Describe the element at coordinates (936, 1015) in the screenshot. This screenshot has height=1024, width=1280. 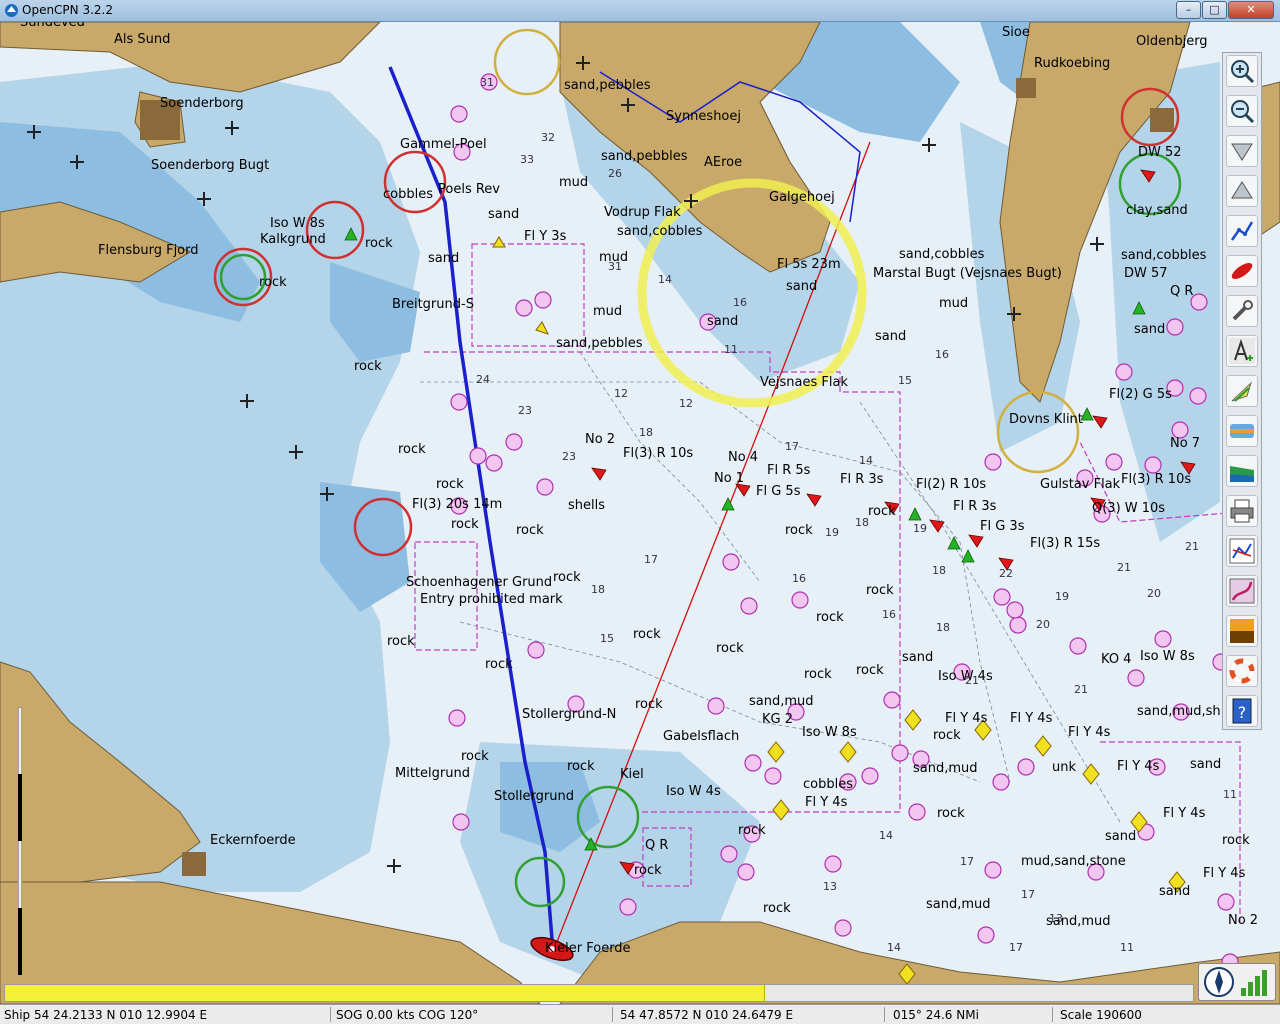
I see `bearing-distance: 015° 24.6 NMi` at that location.